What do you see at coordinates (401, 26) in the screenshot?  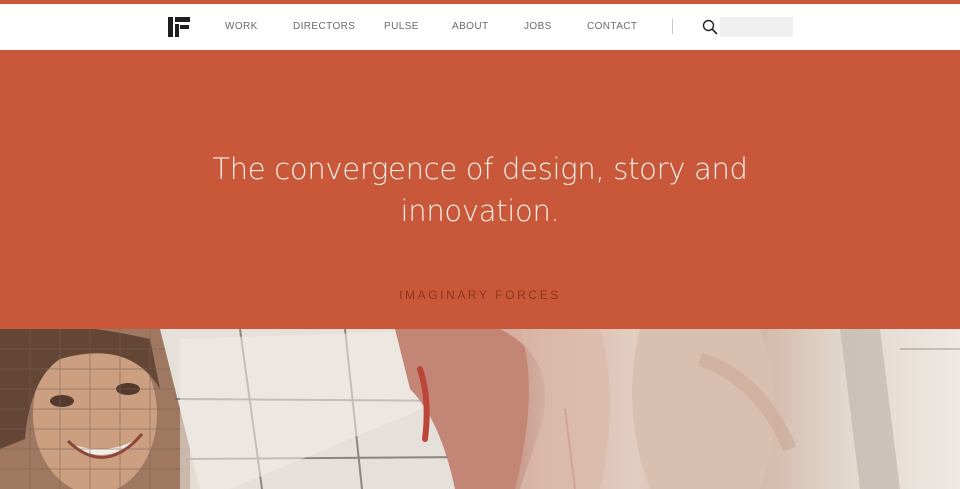 I see `nav-item-pulse: PULSE` at bounding box center [401, 26].